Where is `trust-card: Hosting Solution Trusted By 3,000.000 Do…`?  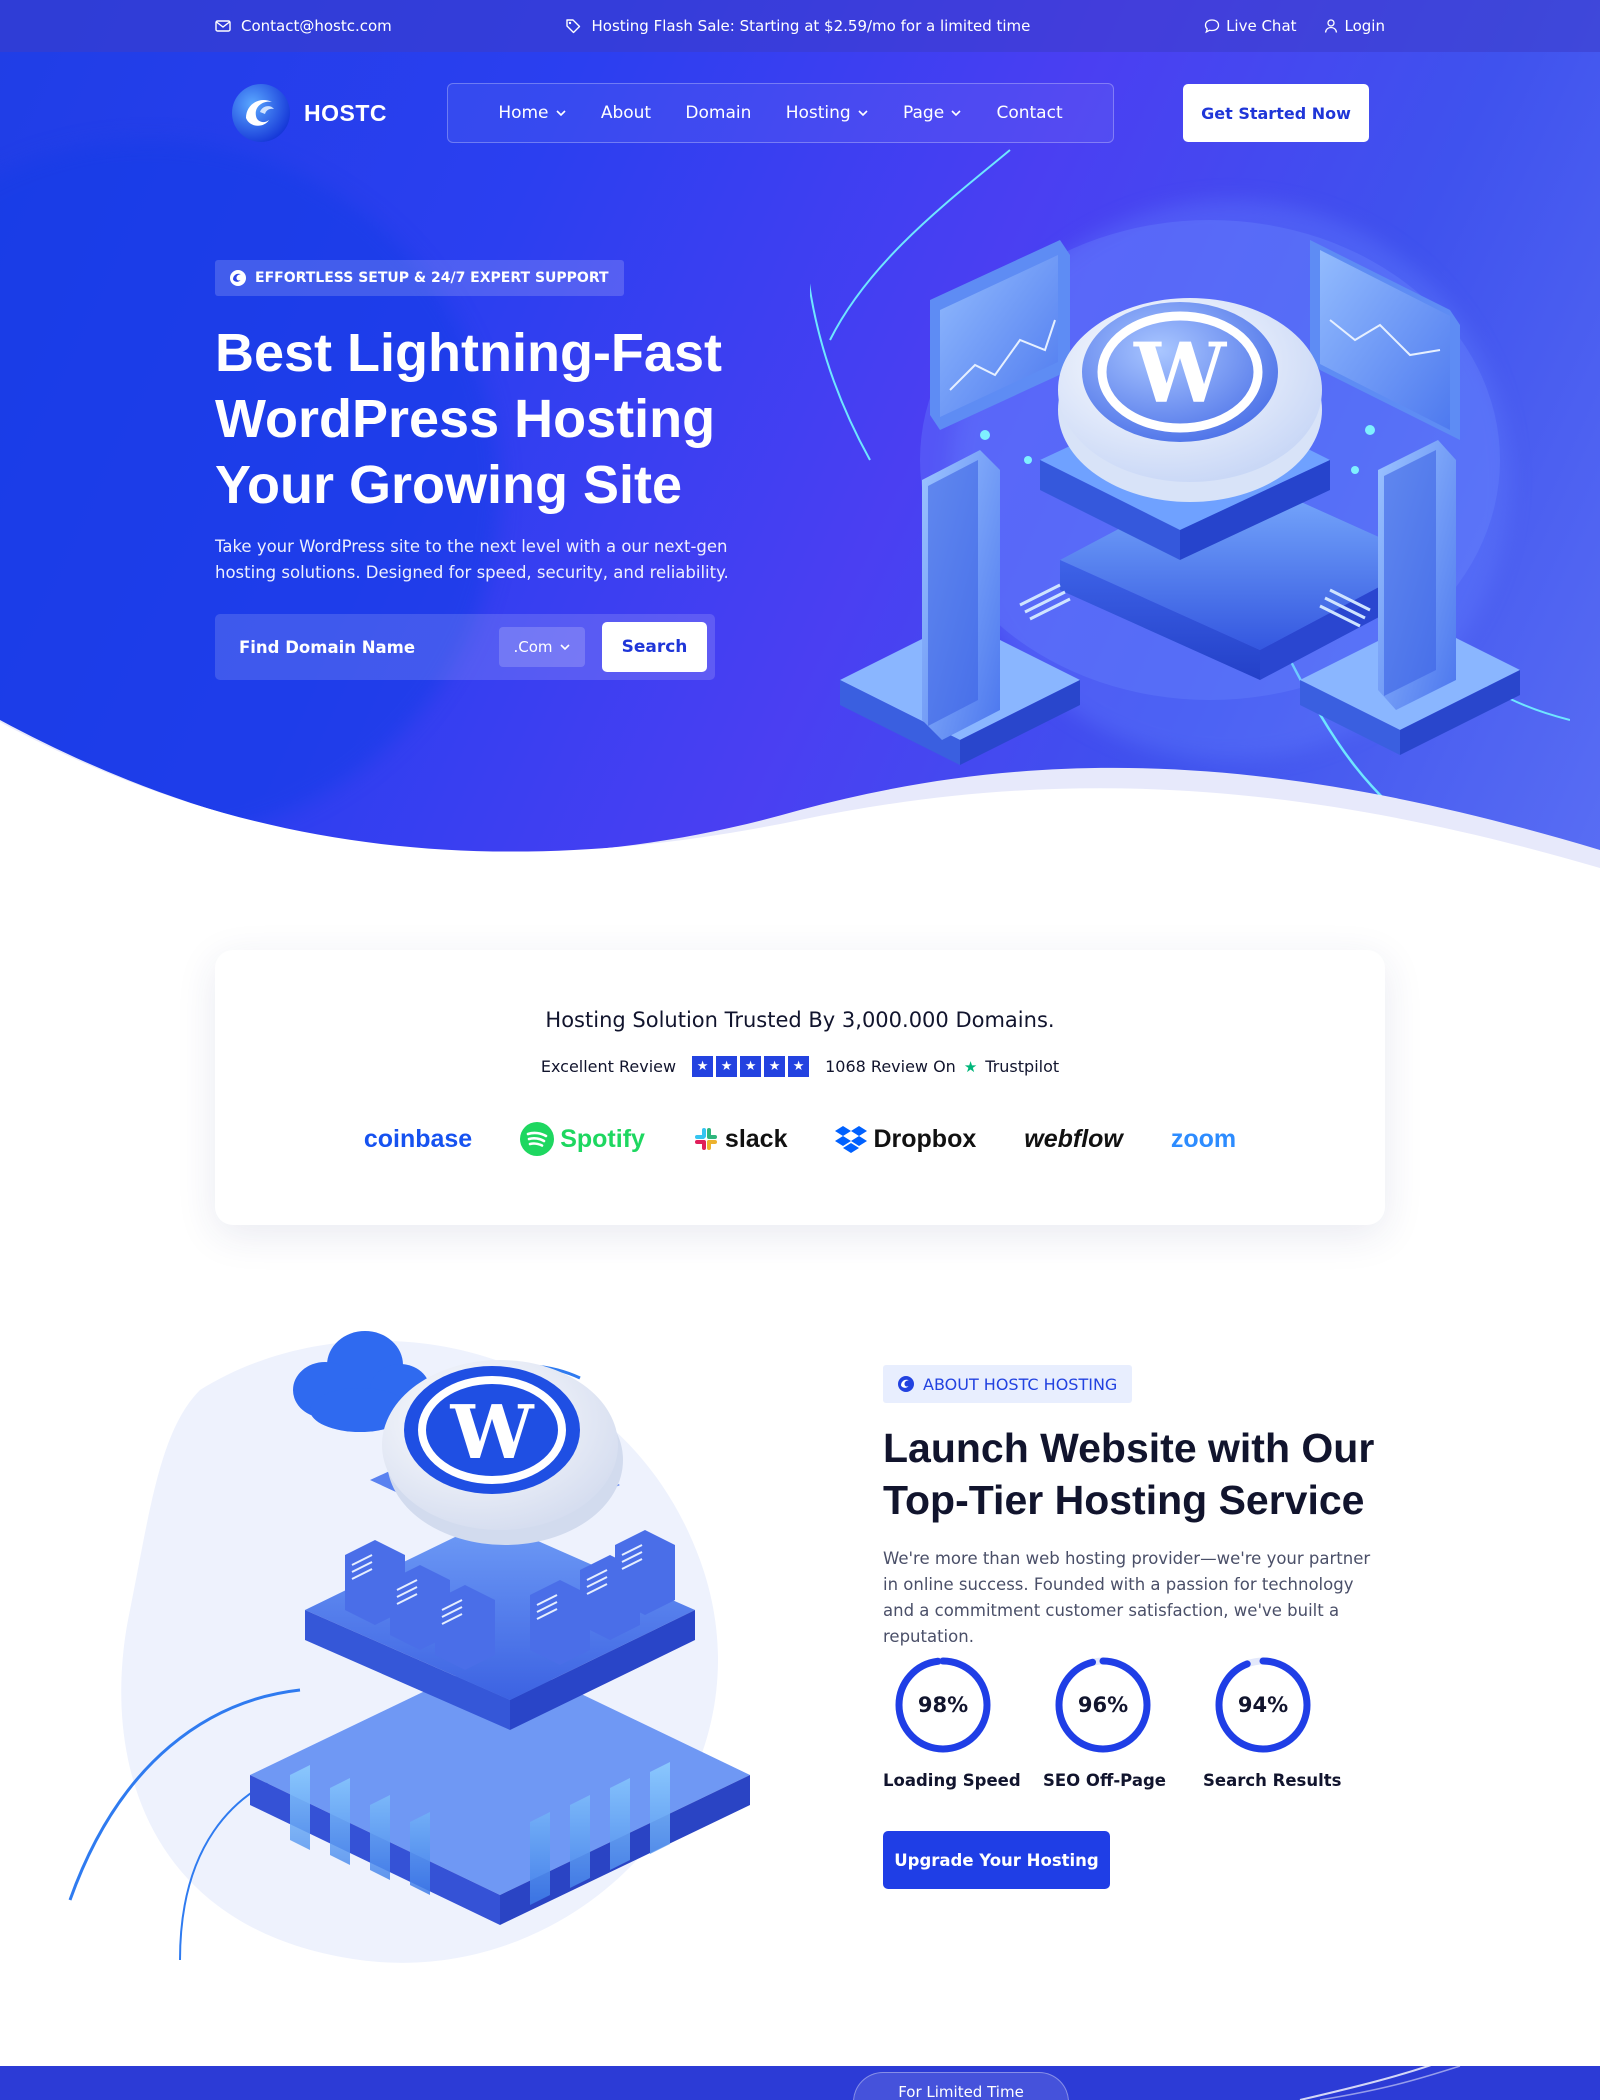 trust-card: Hosting Solution Trusted By 3,000.000 Do… is located at coordinates (800, 1087).